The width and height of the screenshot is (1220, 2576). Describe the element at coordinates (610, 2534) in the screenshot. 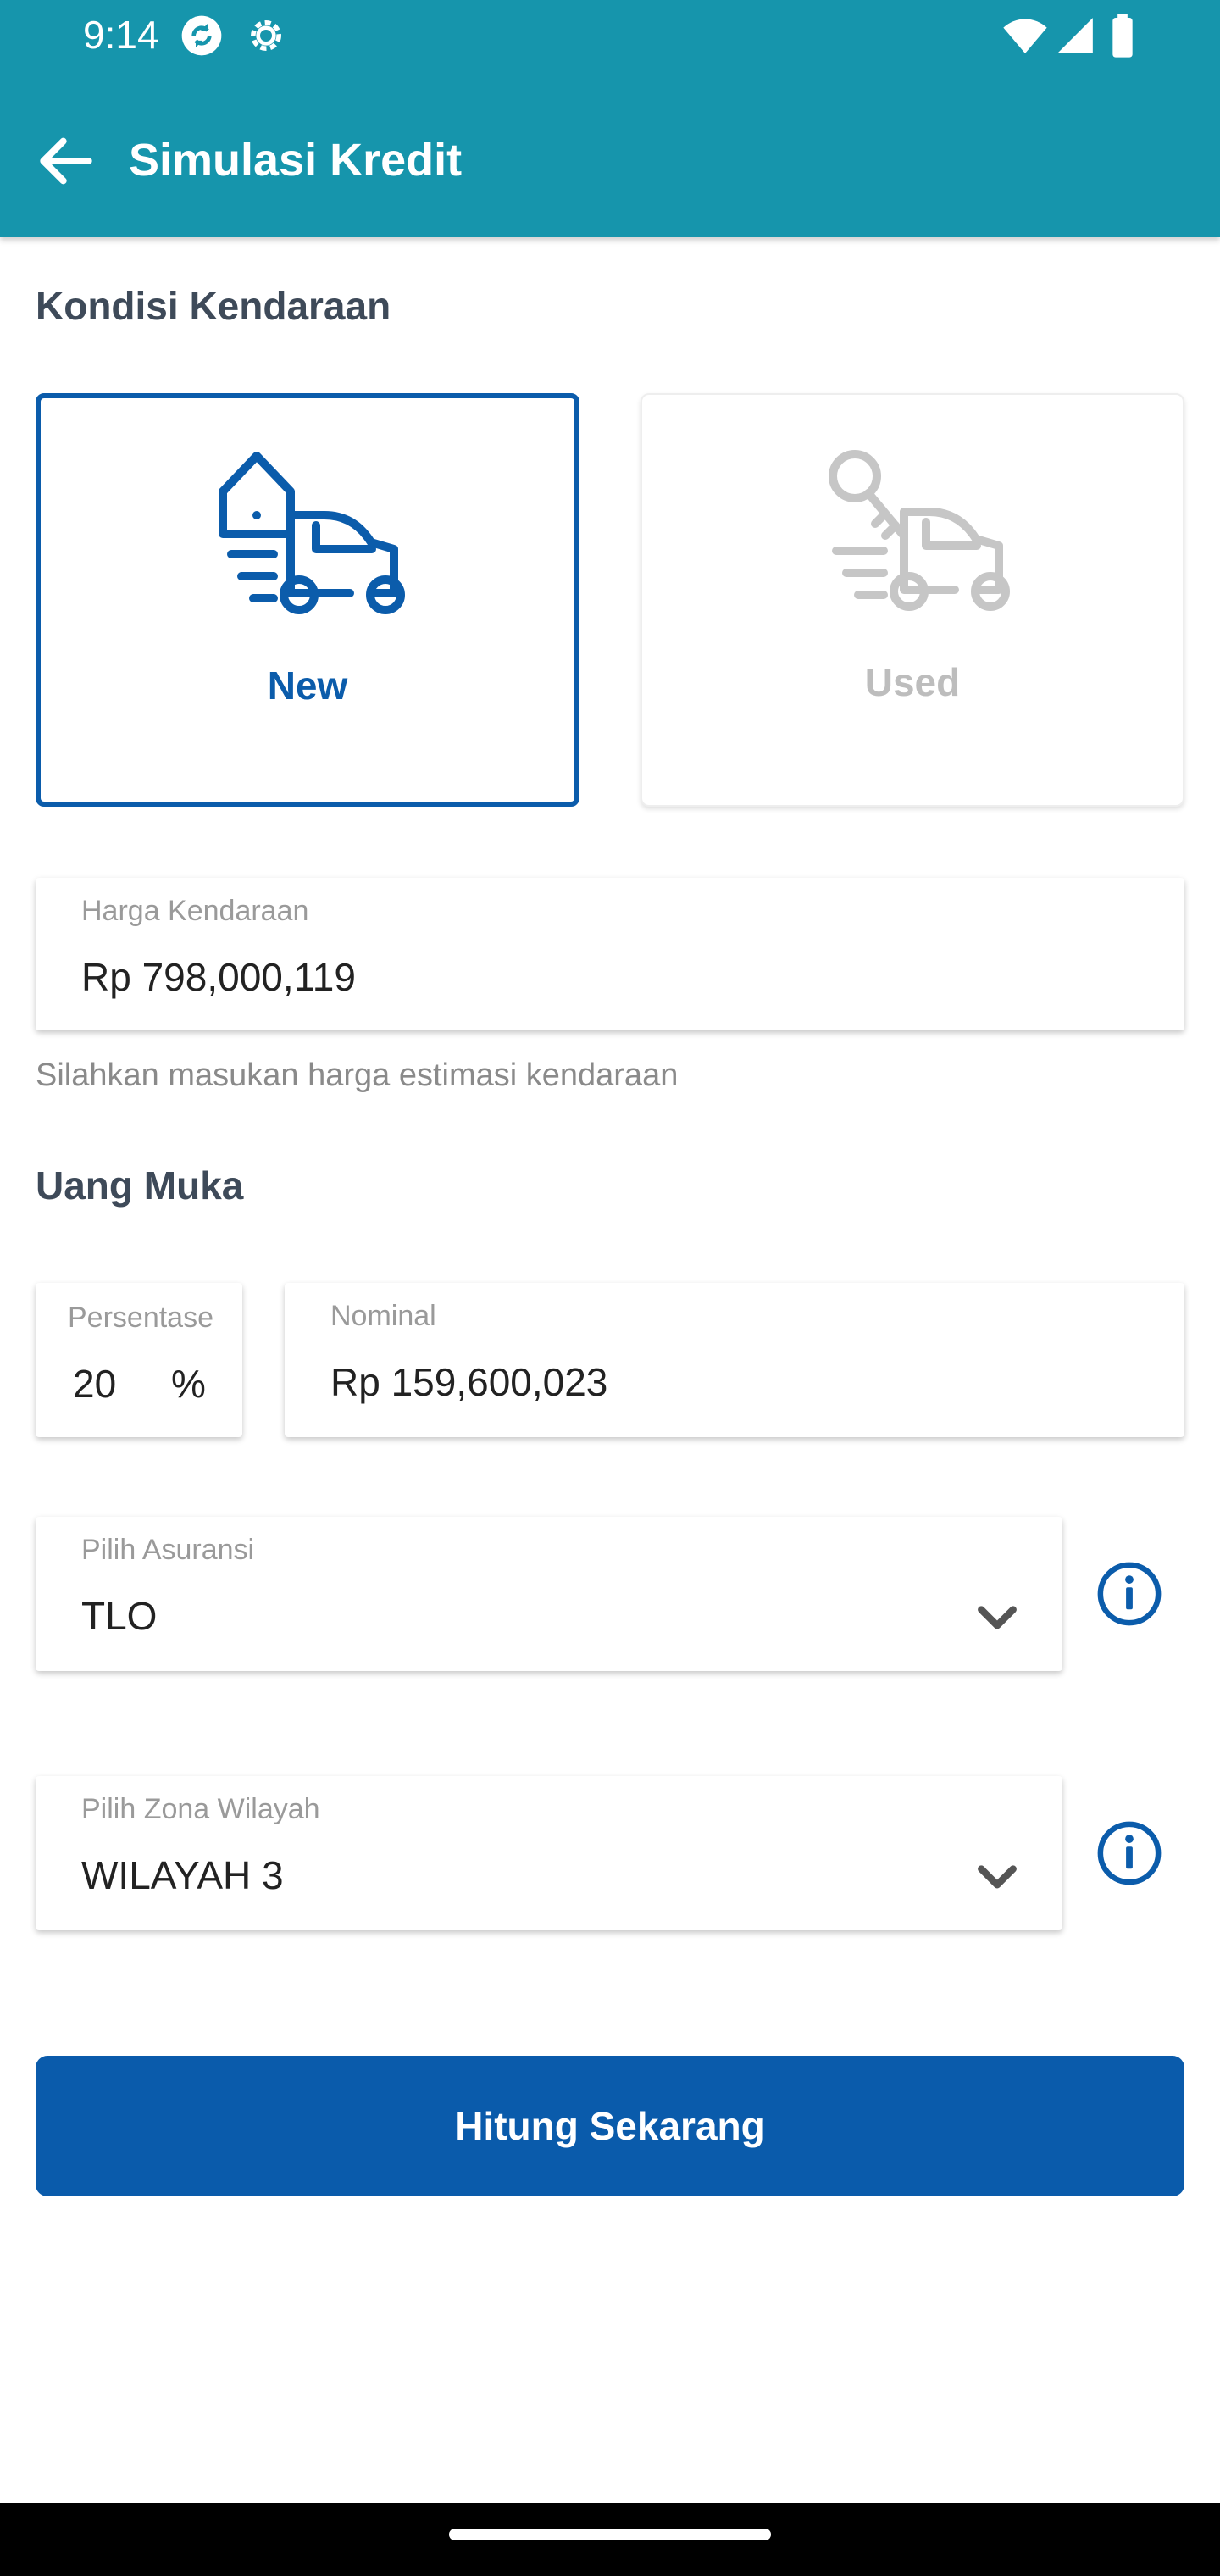

I see `home-gesture-handle` at that location.